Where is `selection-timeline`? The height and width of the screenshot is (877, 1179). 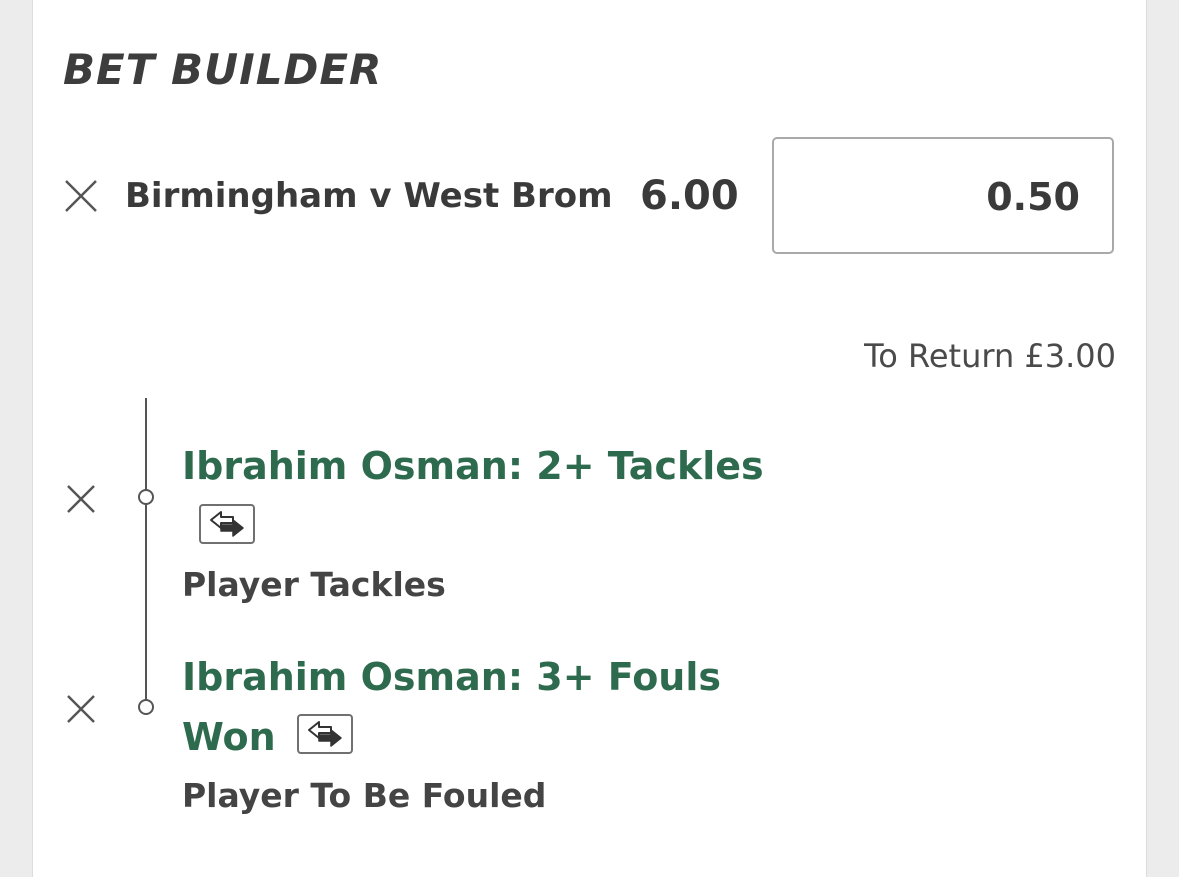 selection-timeline is located at coordinates (146, 552).